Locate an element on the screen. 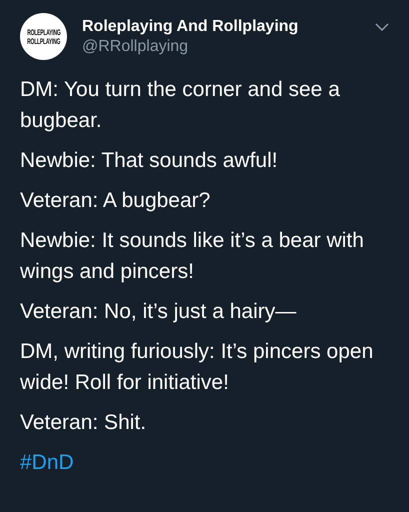 Image resolution: width=409 pixels, height=512 pixels. tweet-paragraph: Veteran: Shit. is located at coordinates (84, 423).